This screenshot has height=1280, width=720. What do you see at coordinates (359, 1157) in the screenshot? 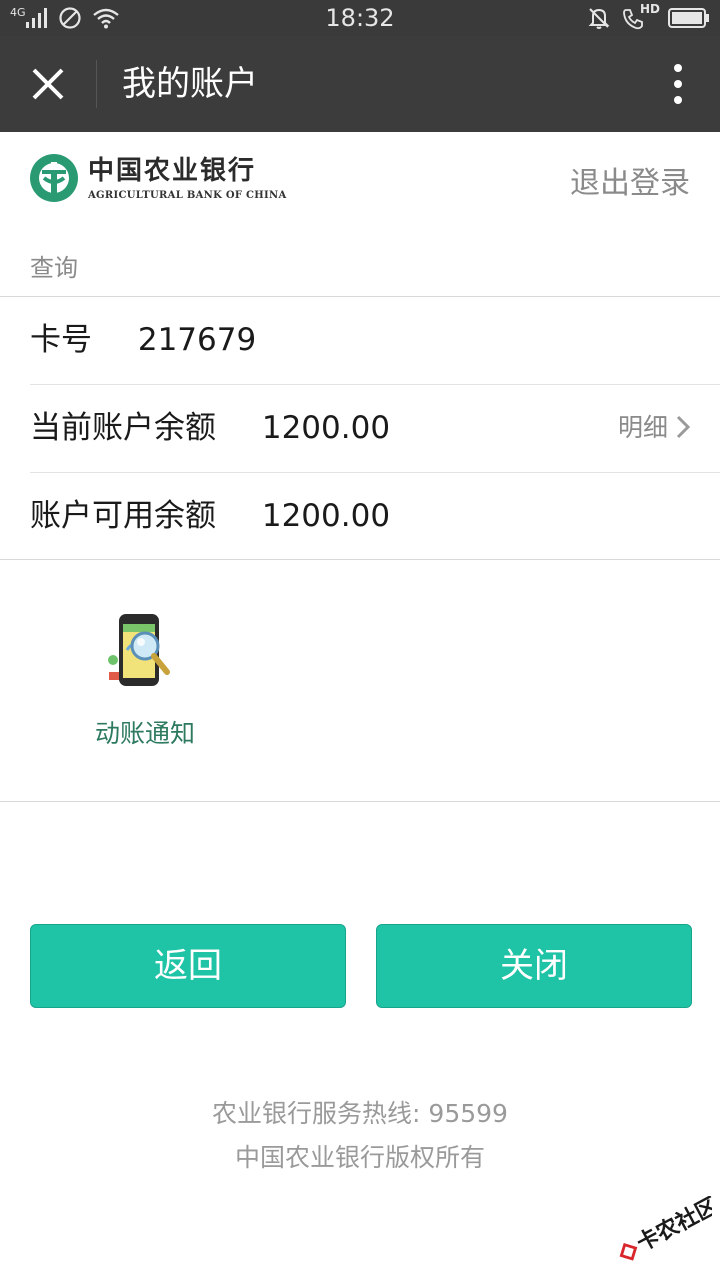
I see `copyright: 中国农业银行版权所有` at bounding box center [359, 1157].